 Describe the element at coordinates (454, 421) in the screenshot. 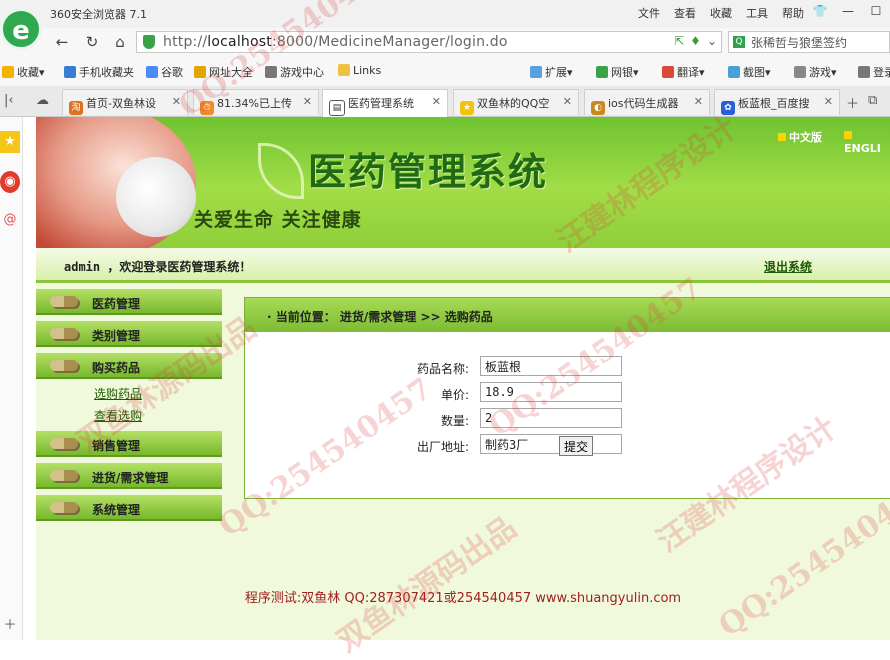

I see `quantity-label: 数量:` at that location.